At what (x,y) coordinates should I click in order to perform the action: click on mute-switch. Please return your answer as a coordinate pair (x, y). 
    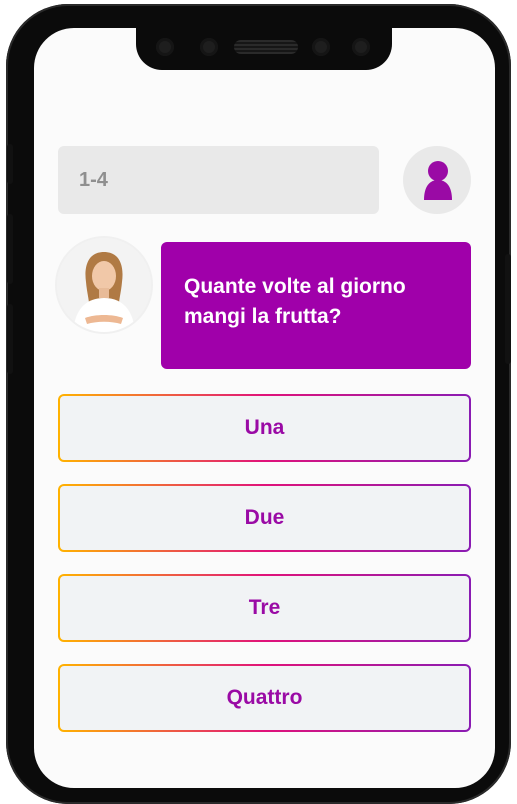
    Looking at the image, I should click on (10, 164).